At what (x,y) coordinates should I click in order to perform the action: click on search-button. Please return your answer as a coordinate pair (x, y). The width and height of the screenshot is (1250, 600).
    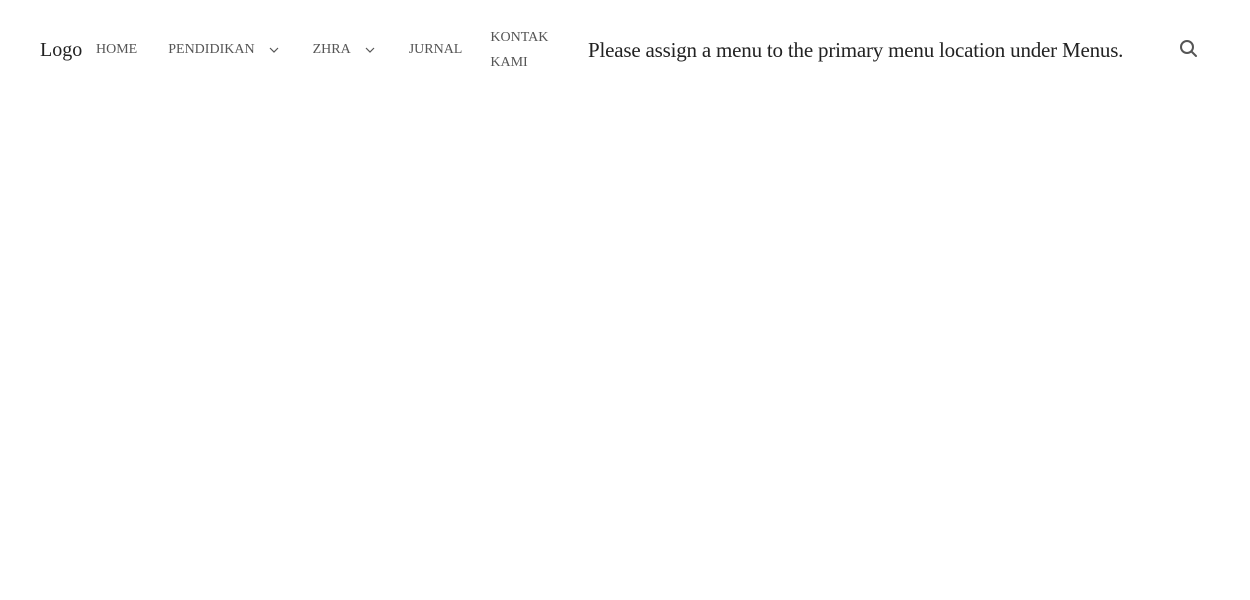
    Looking at the image, I should click on (1189, 49).